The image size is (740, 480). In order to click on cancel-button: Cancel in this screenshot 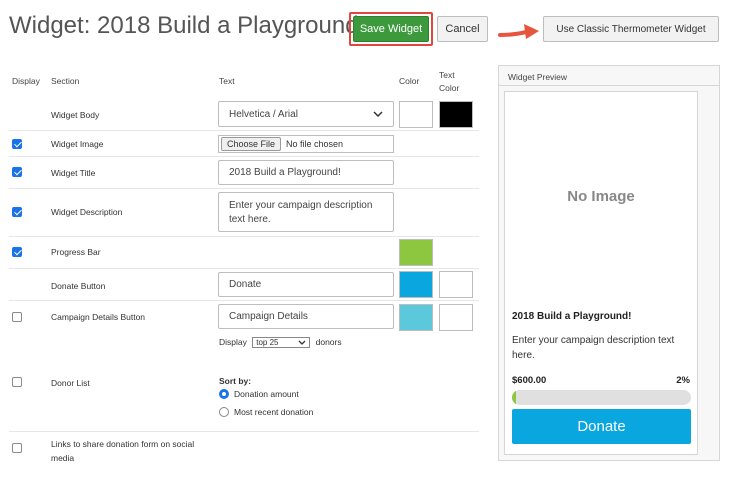, I will do `click(462, 29)`.